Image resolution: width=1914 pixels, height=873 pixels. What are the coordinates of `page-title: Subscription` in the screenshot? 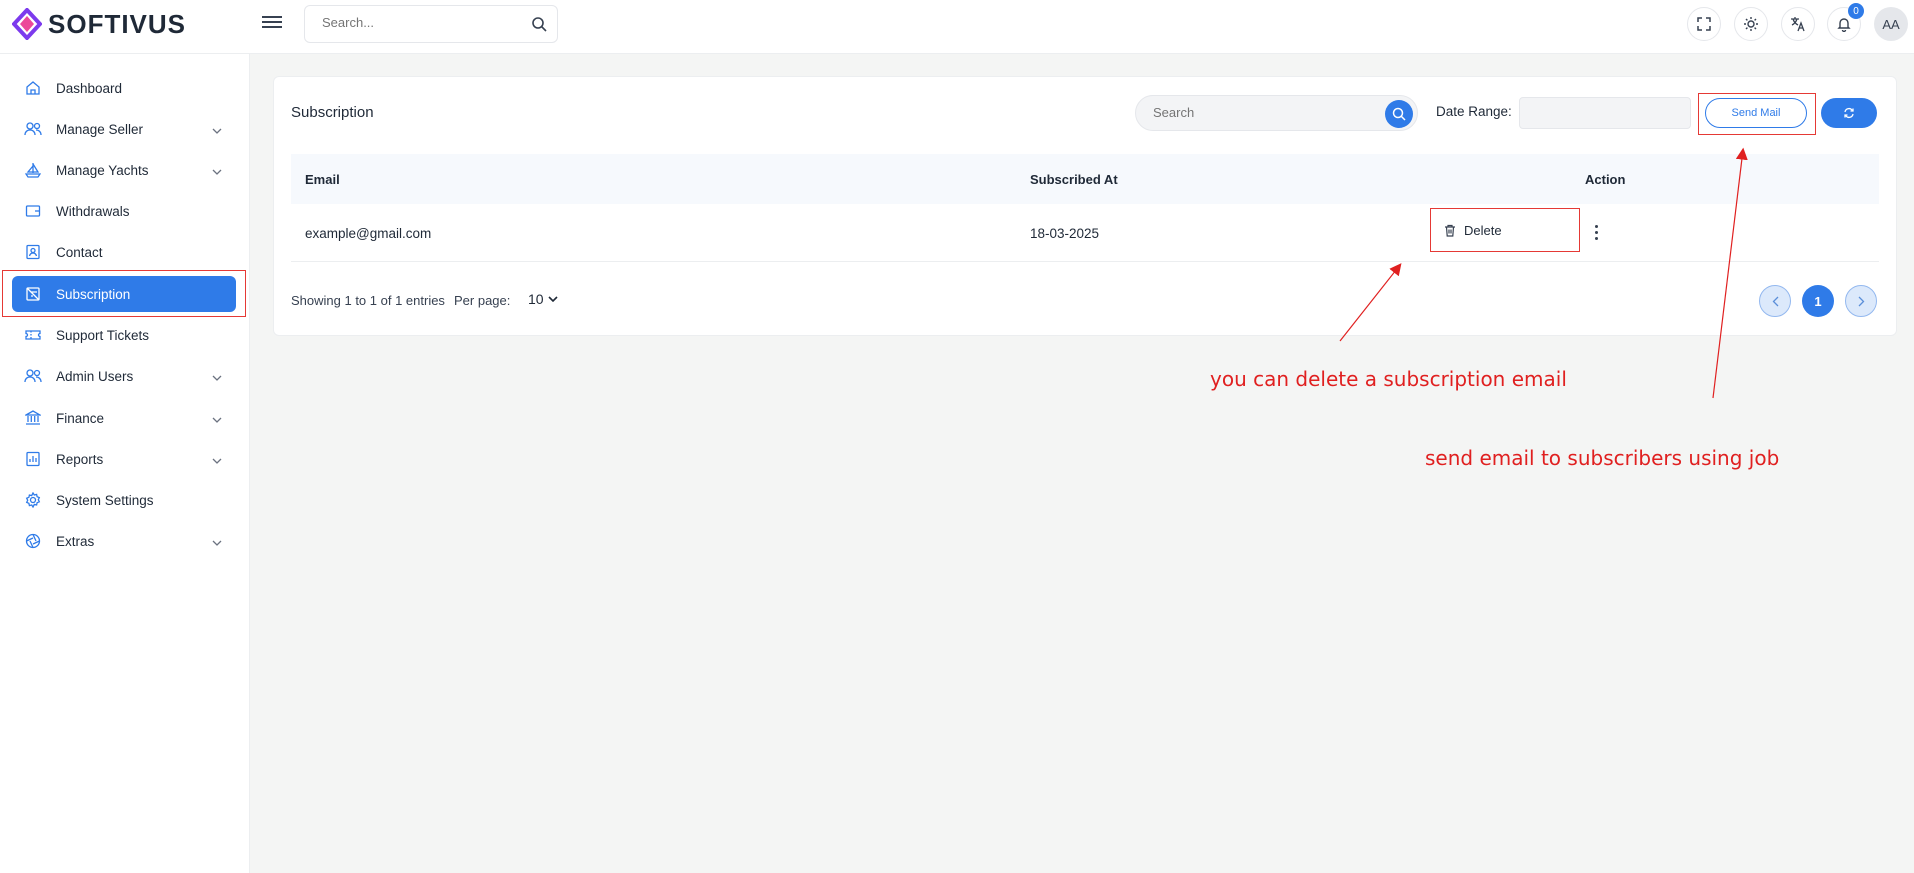 It's located at (332, 112).